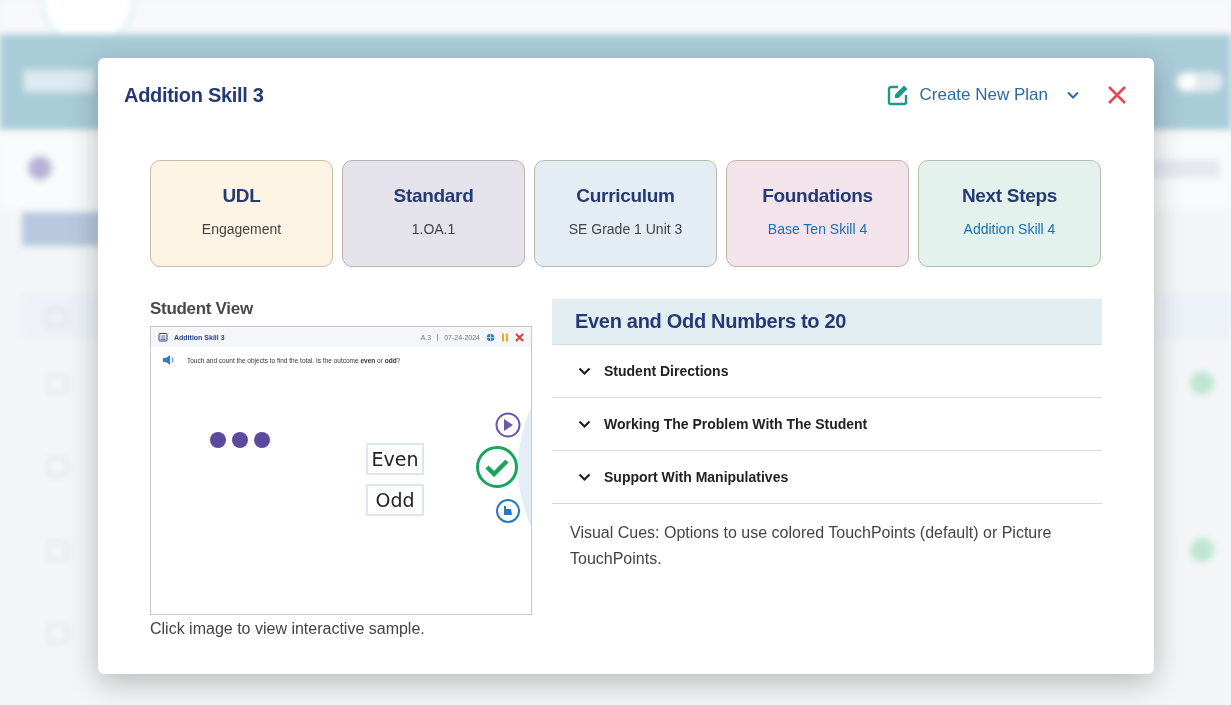  What do you see at coordinates (202, 309) in the screenshot?
I see `section-label: Student View` at bounding box center [202, 309].